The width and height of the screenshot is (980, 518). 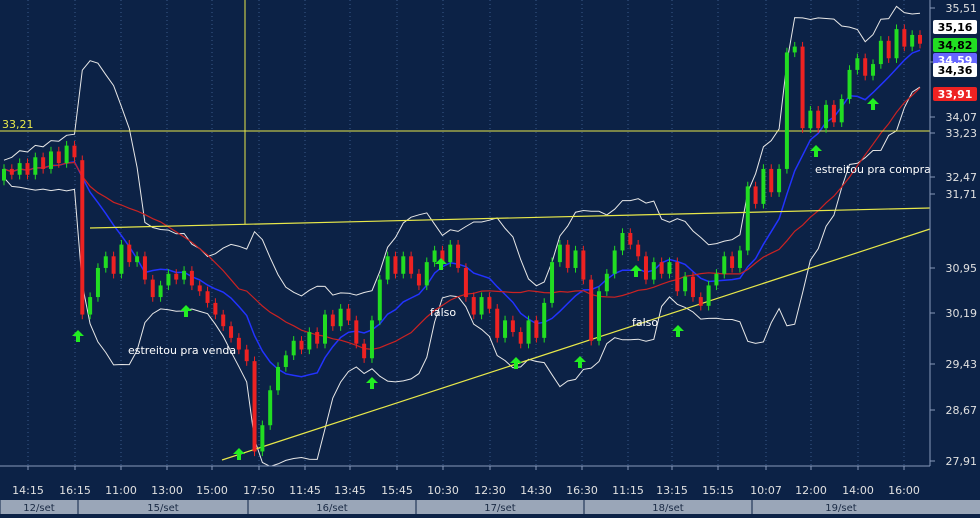 What do you see at coordinates (18, 124) in the screenshot?
I see `hline-value-label: 33,21` at bounding box center [18, 124].